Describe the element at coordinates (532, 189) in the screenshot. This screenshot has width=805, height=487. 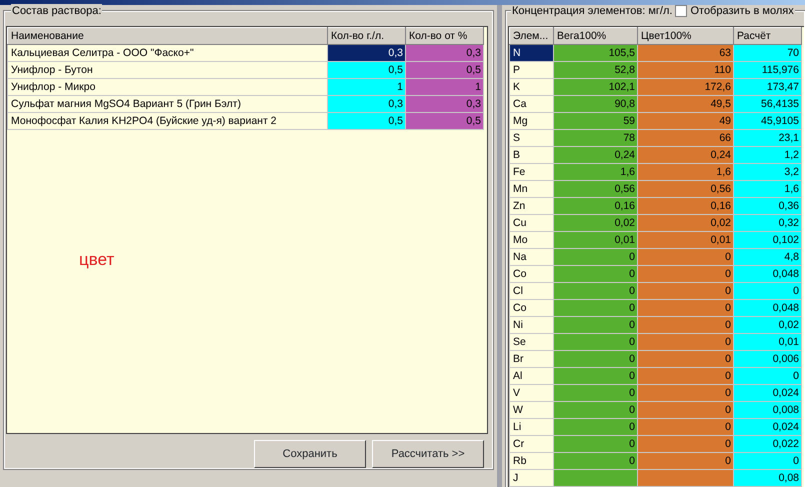
I see `table-cell: Mn` at that location.